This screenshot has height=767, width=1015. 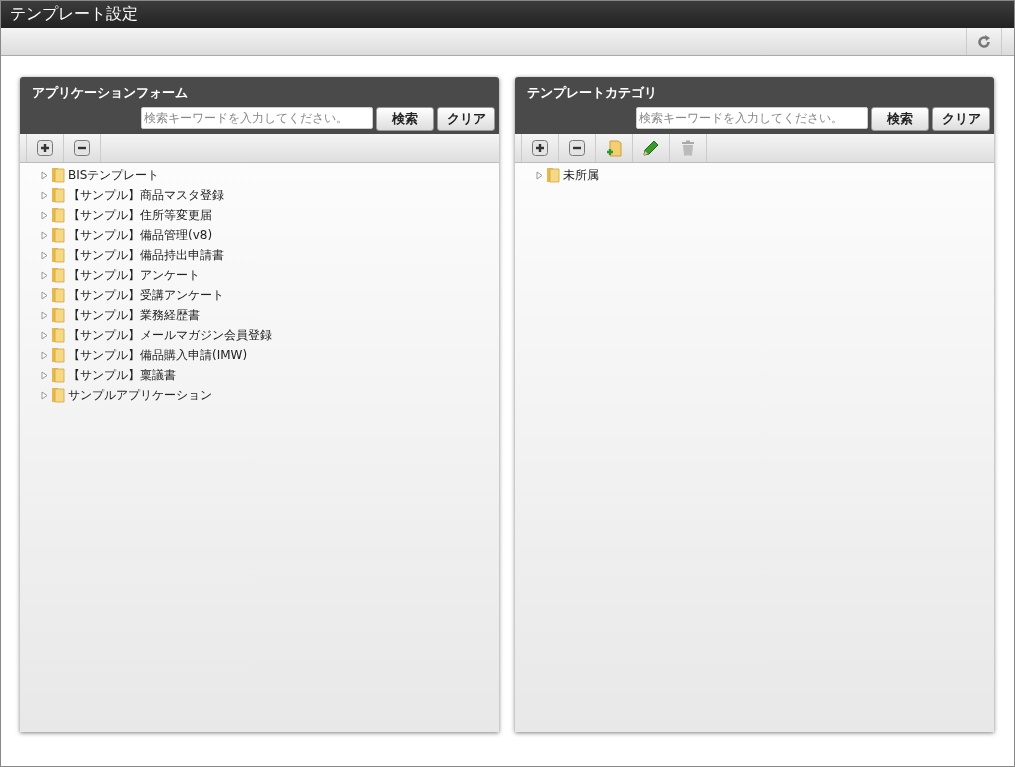 I want to click on tree-node-label: 【サンプル】稟議書, so click(x=122, y=375).